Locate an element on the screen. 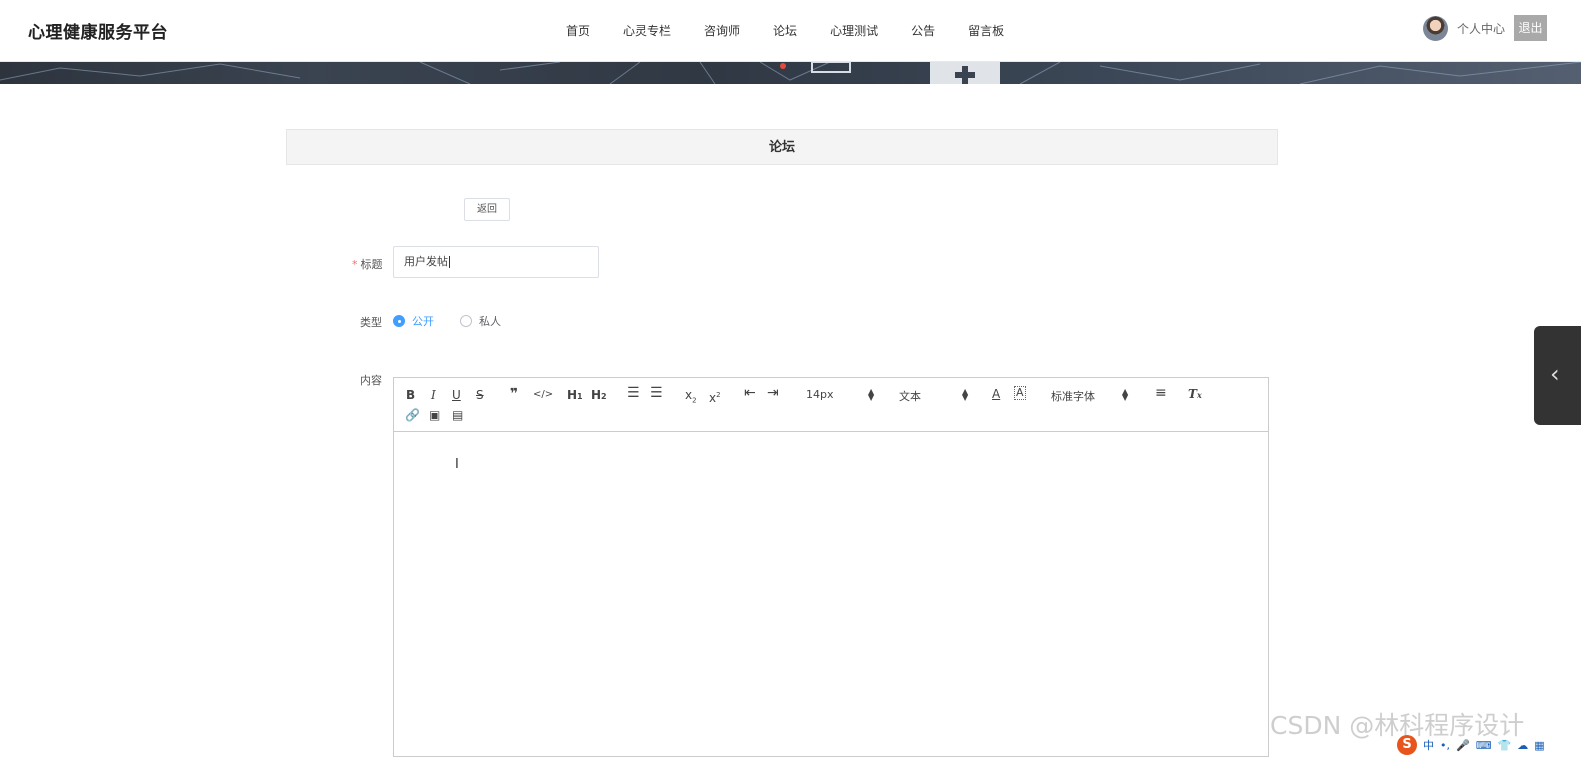  title-label-wrap: * 标题 is located at coordinates (367, 264).